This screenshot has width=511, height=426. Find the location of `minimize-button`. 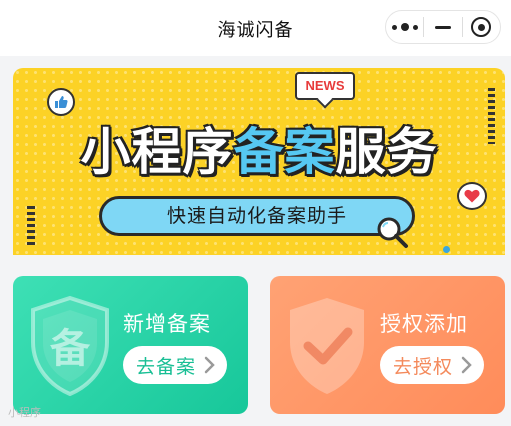

minimize-button is located at coordinates (442, 27).